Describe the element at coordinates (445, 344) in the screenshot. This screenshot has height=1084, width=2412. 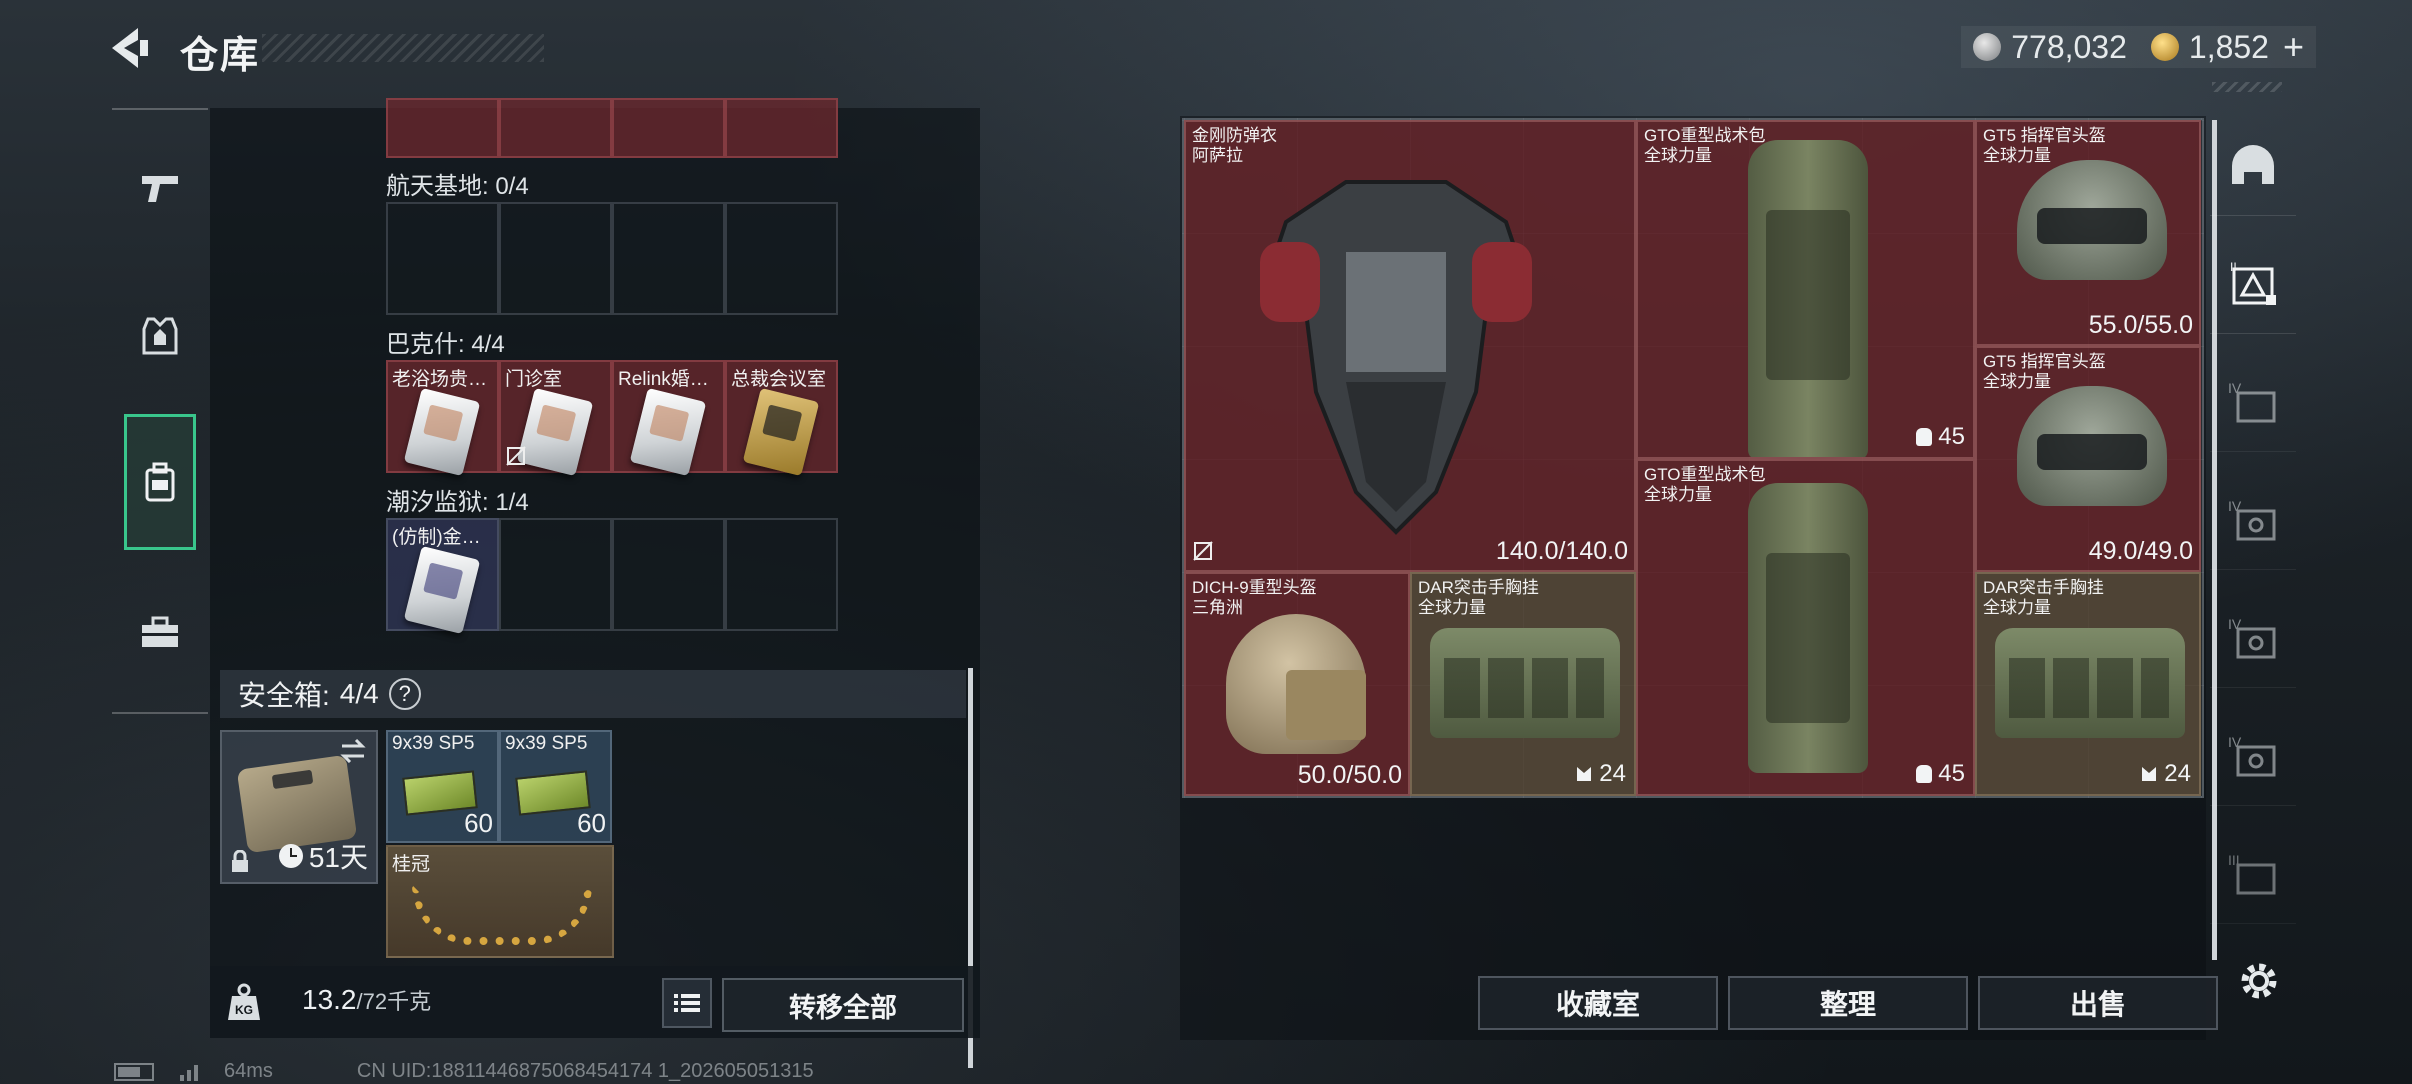
I see `map-label-bakesh: 巴克什: 4/4` at that location.